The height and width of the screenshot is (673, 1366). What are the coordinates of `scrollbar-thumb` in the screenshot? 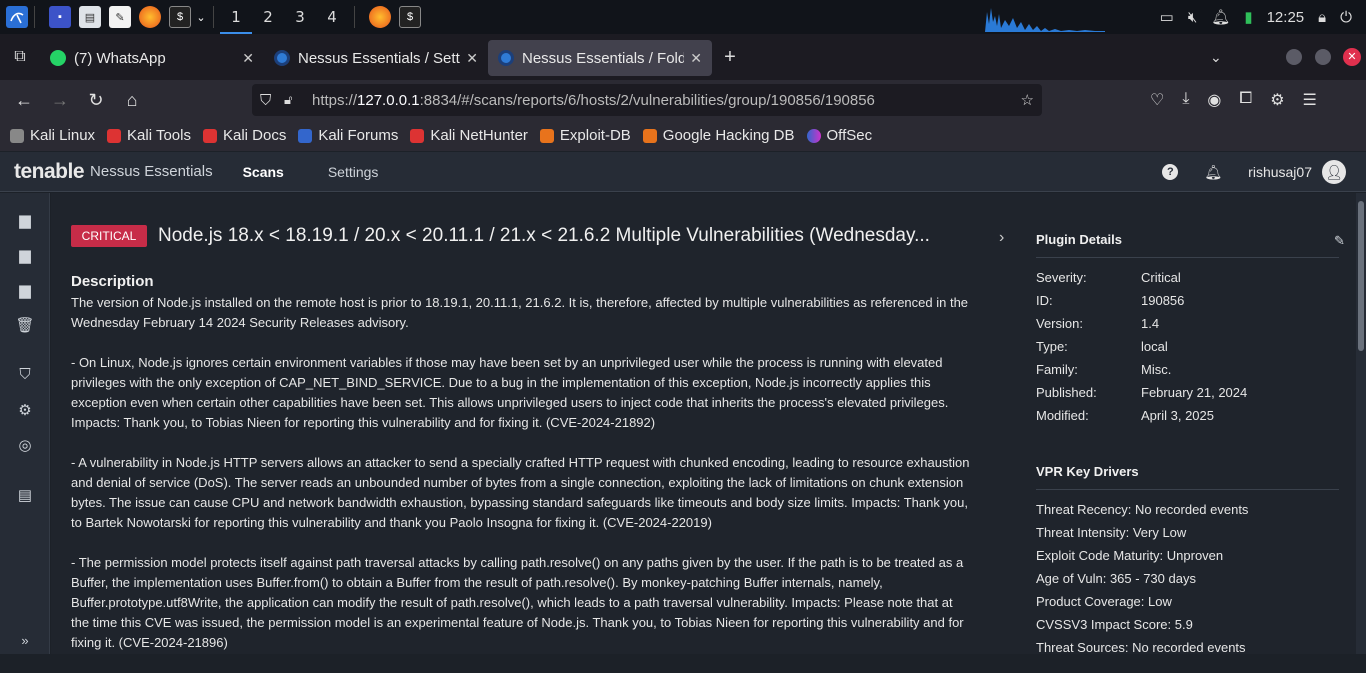 It's located at (1361, 276).